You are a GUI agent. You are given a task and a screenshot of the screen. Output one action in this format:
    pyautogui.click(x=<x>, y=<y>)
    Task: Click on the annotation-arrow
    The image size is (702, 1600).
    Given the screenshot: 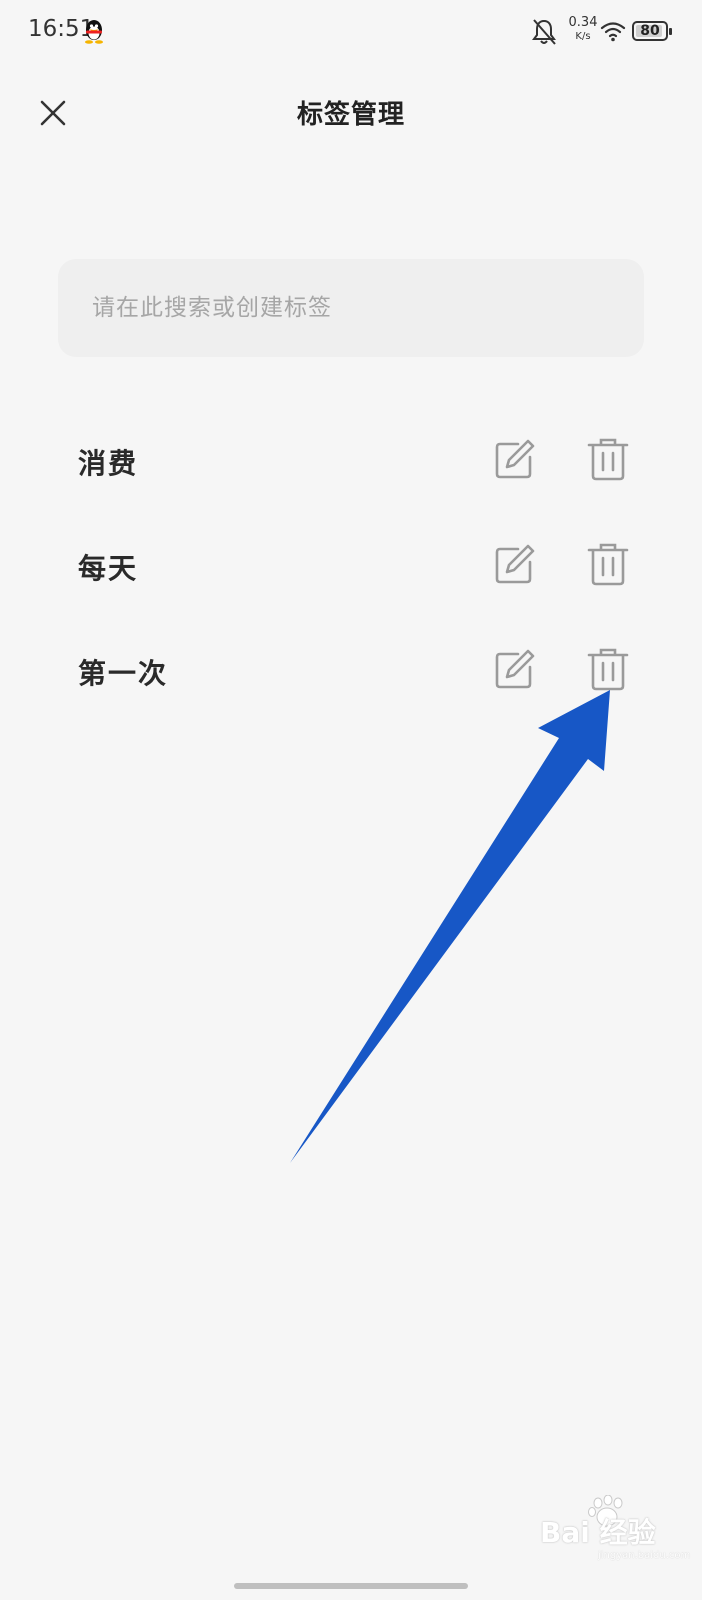 What is the action you would take?
    pyautogui.click(x=450, y=926)
    